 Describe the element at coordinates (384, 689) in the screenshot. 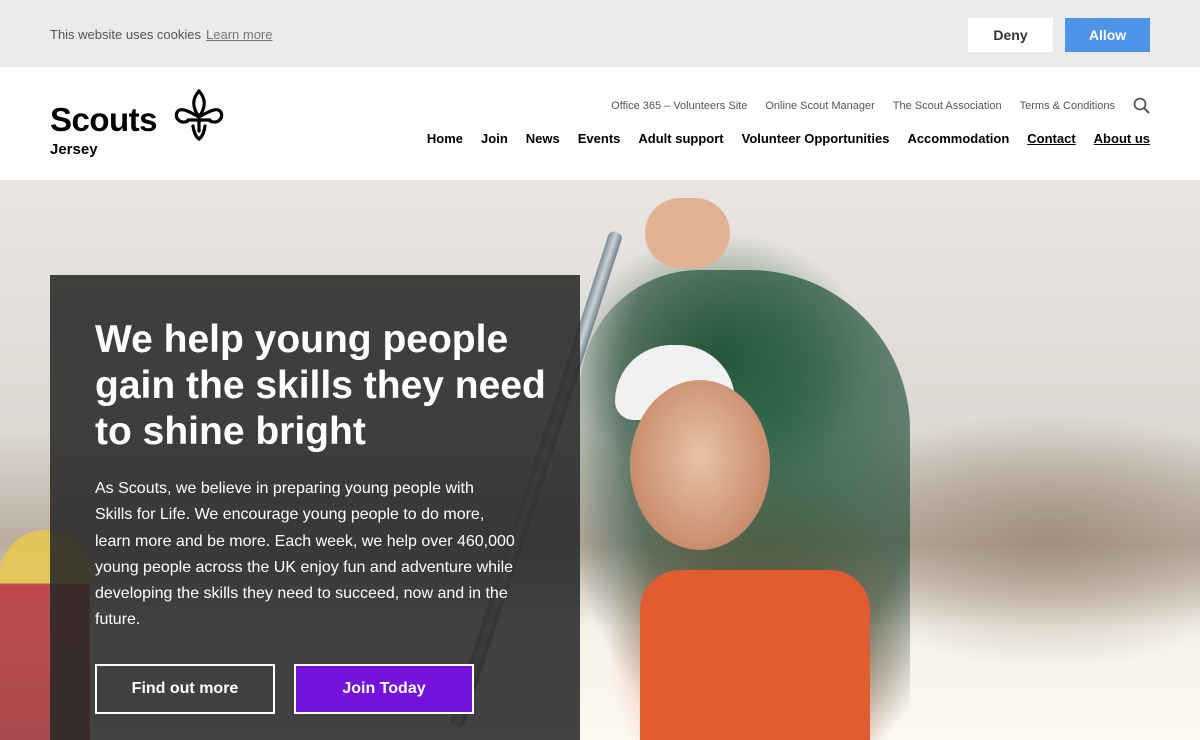

I see `join-today-button: Join Today` at that location.